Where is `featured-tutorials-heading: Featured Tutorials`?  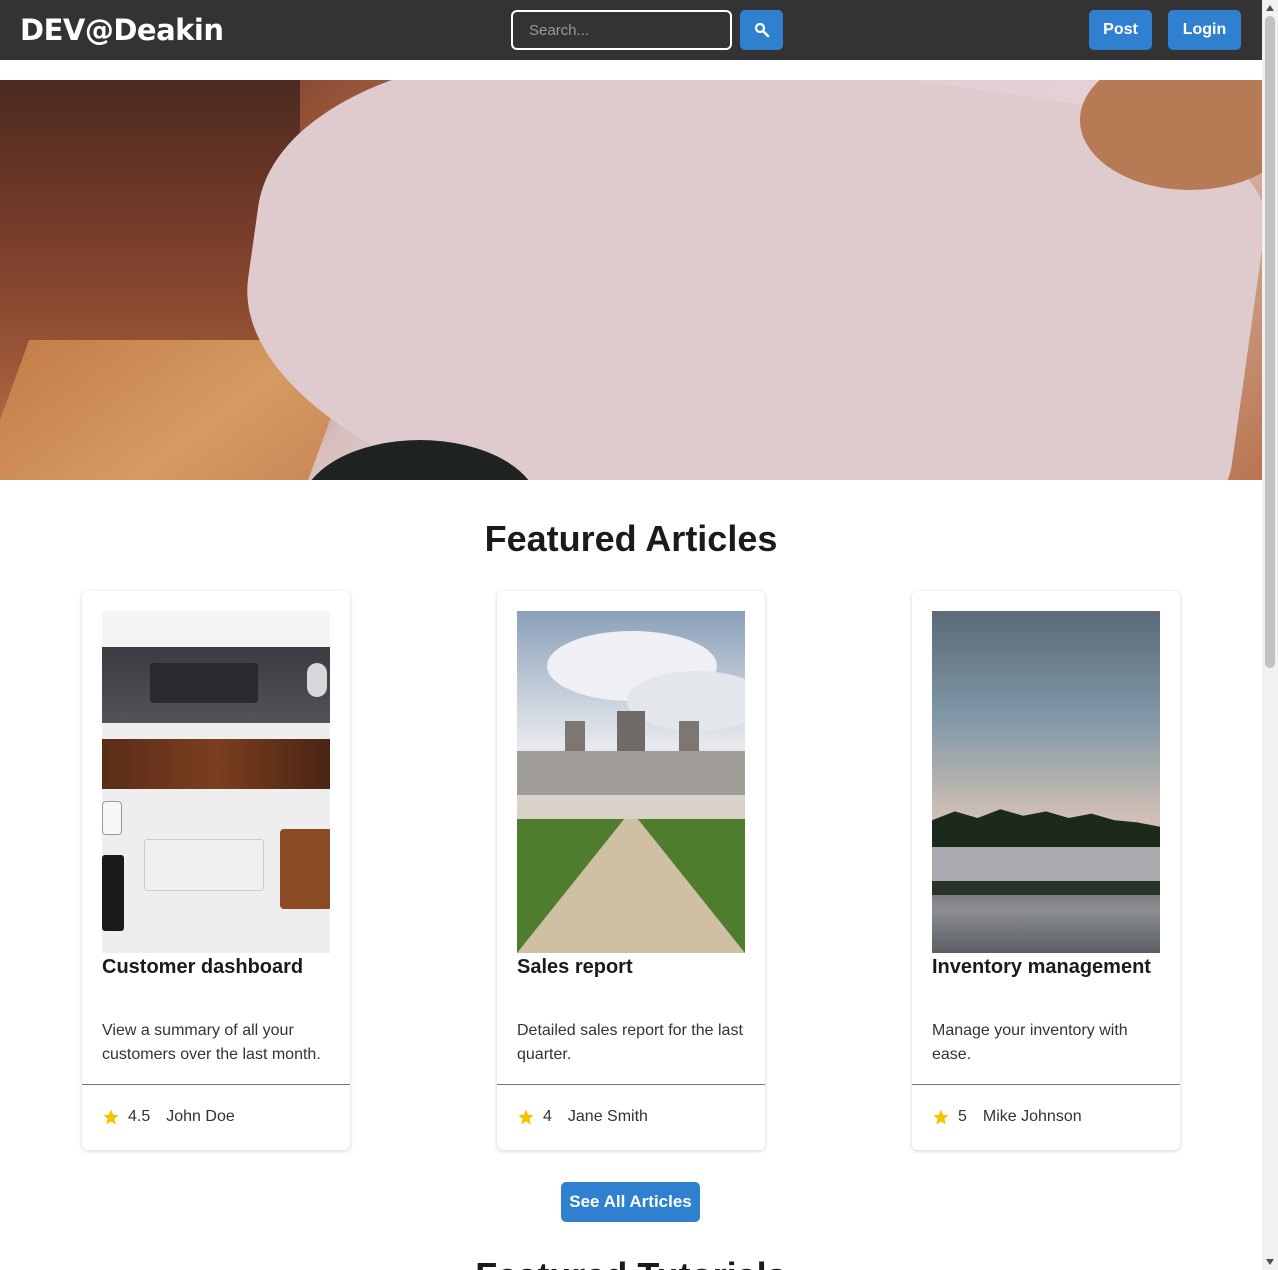 featured-tutorials-heading: Featured Tutorials is located at coordinates (631, 1262).